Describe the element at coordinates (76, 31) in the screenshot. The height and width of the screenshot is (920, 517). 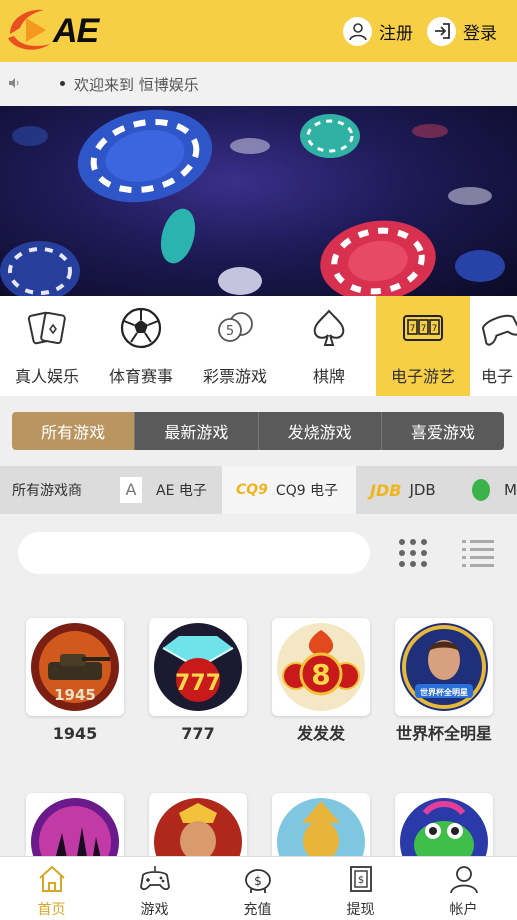
I see `logo-text: AE` at that location.